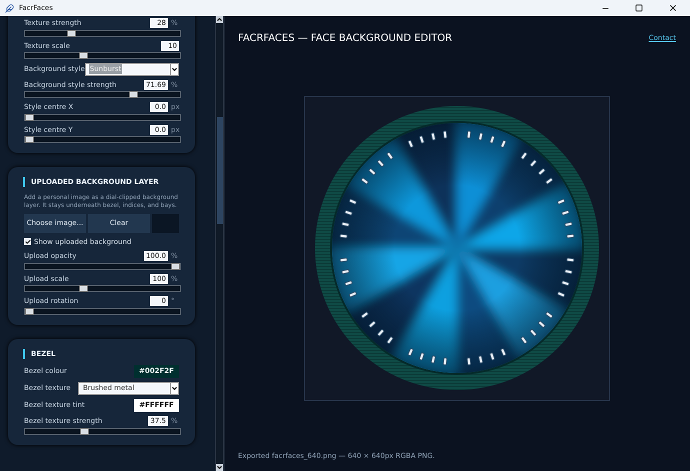  Describe the element at coordinates (219, 467) in the screenshot. I see `scroll-down-icon` at that location.